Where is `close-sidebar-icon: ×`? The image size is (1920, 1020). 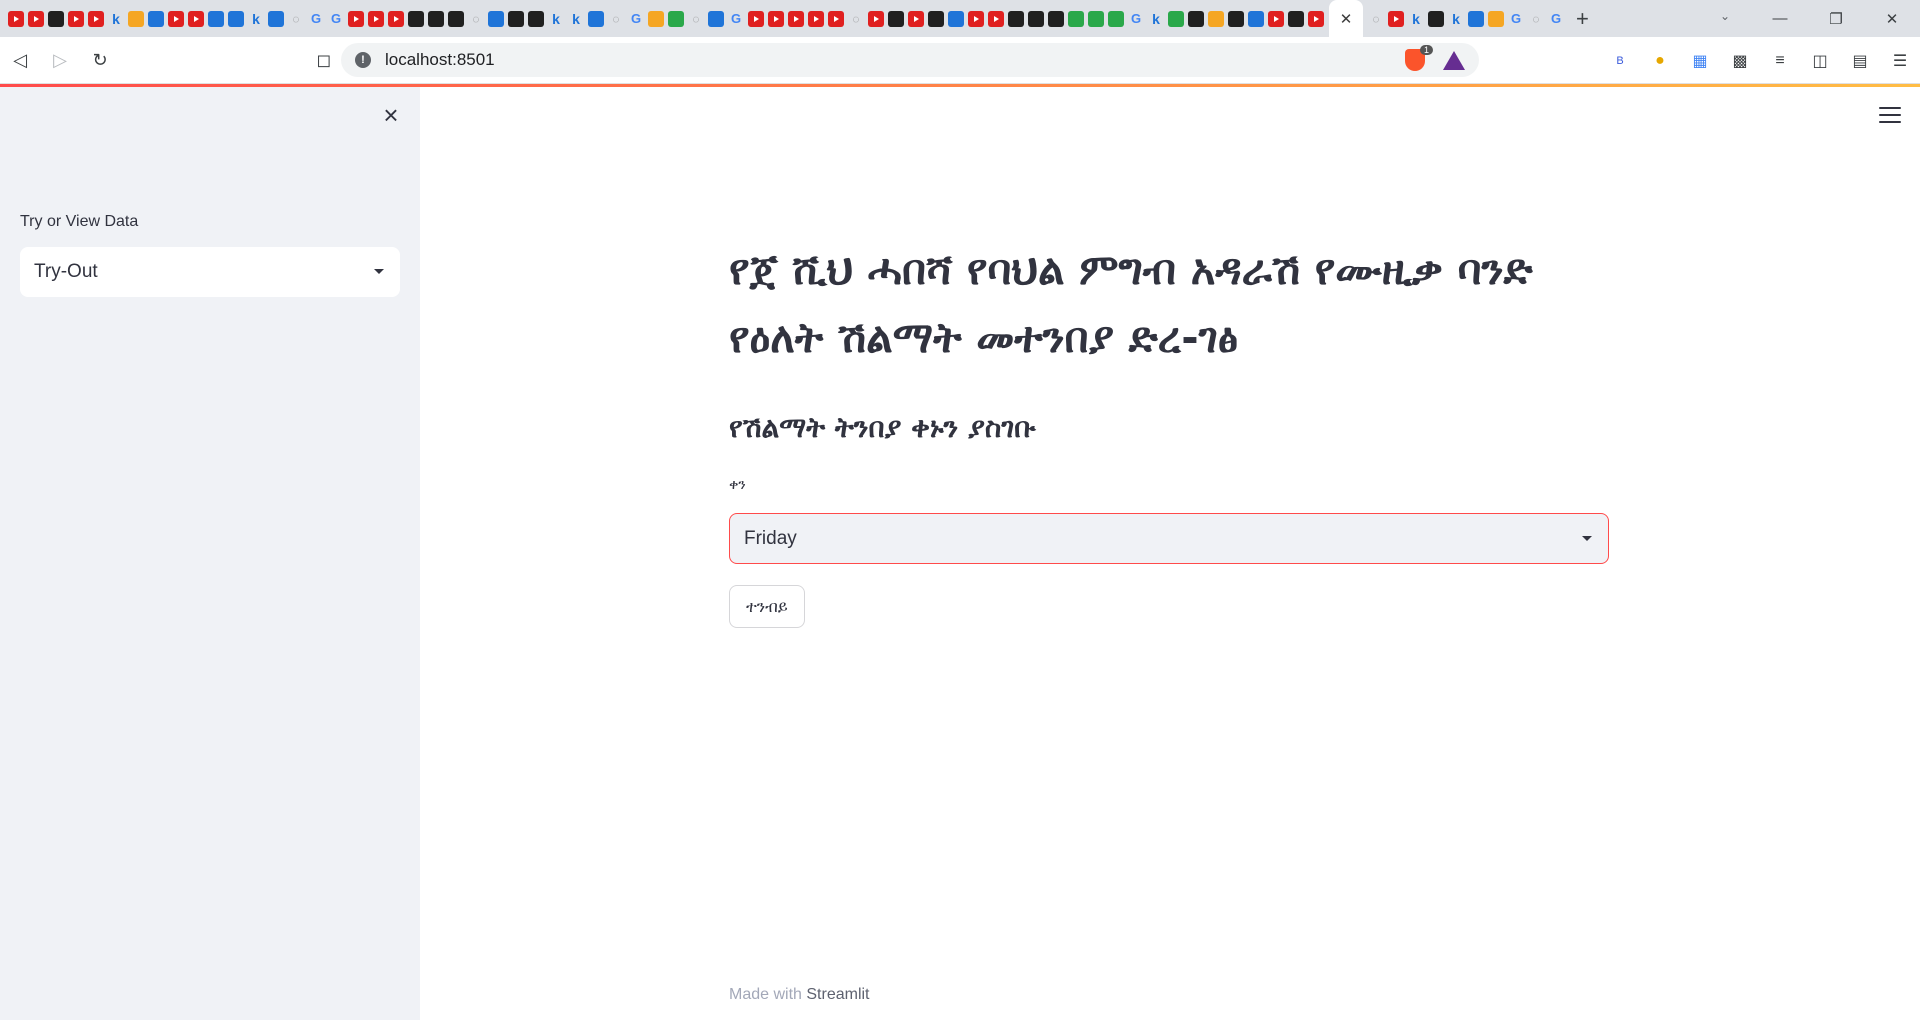
close-sidebar-icon: × is located at coordinates (391, 115).